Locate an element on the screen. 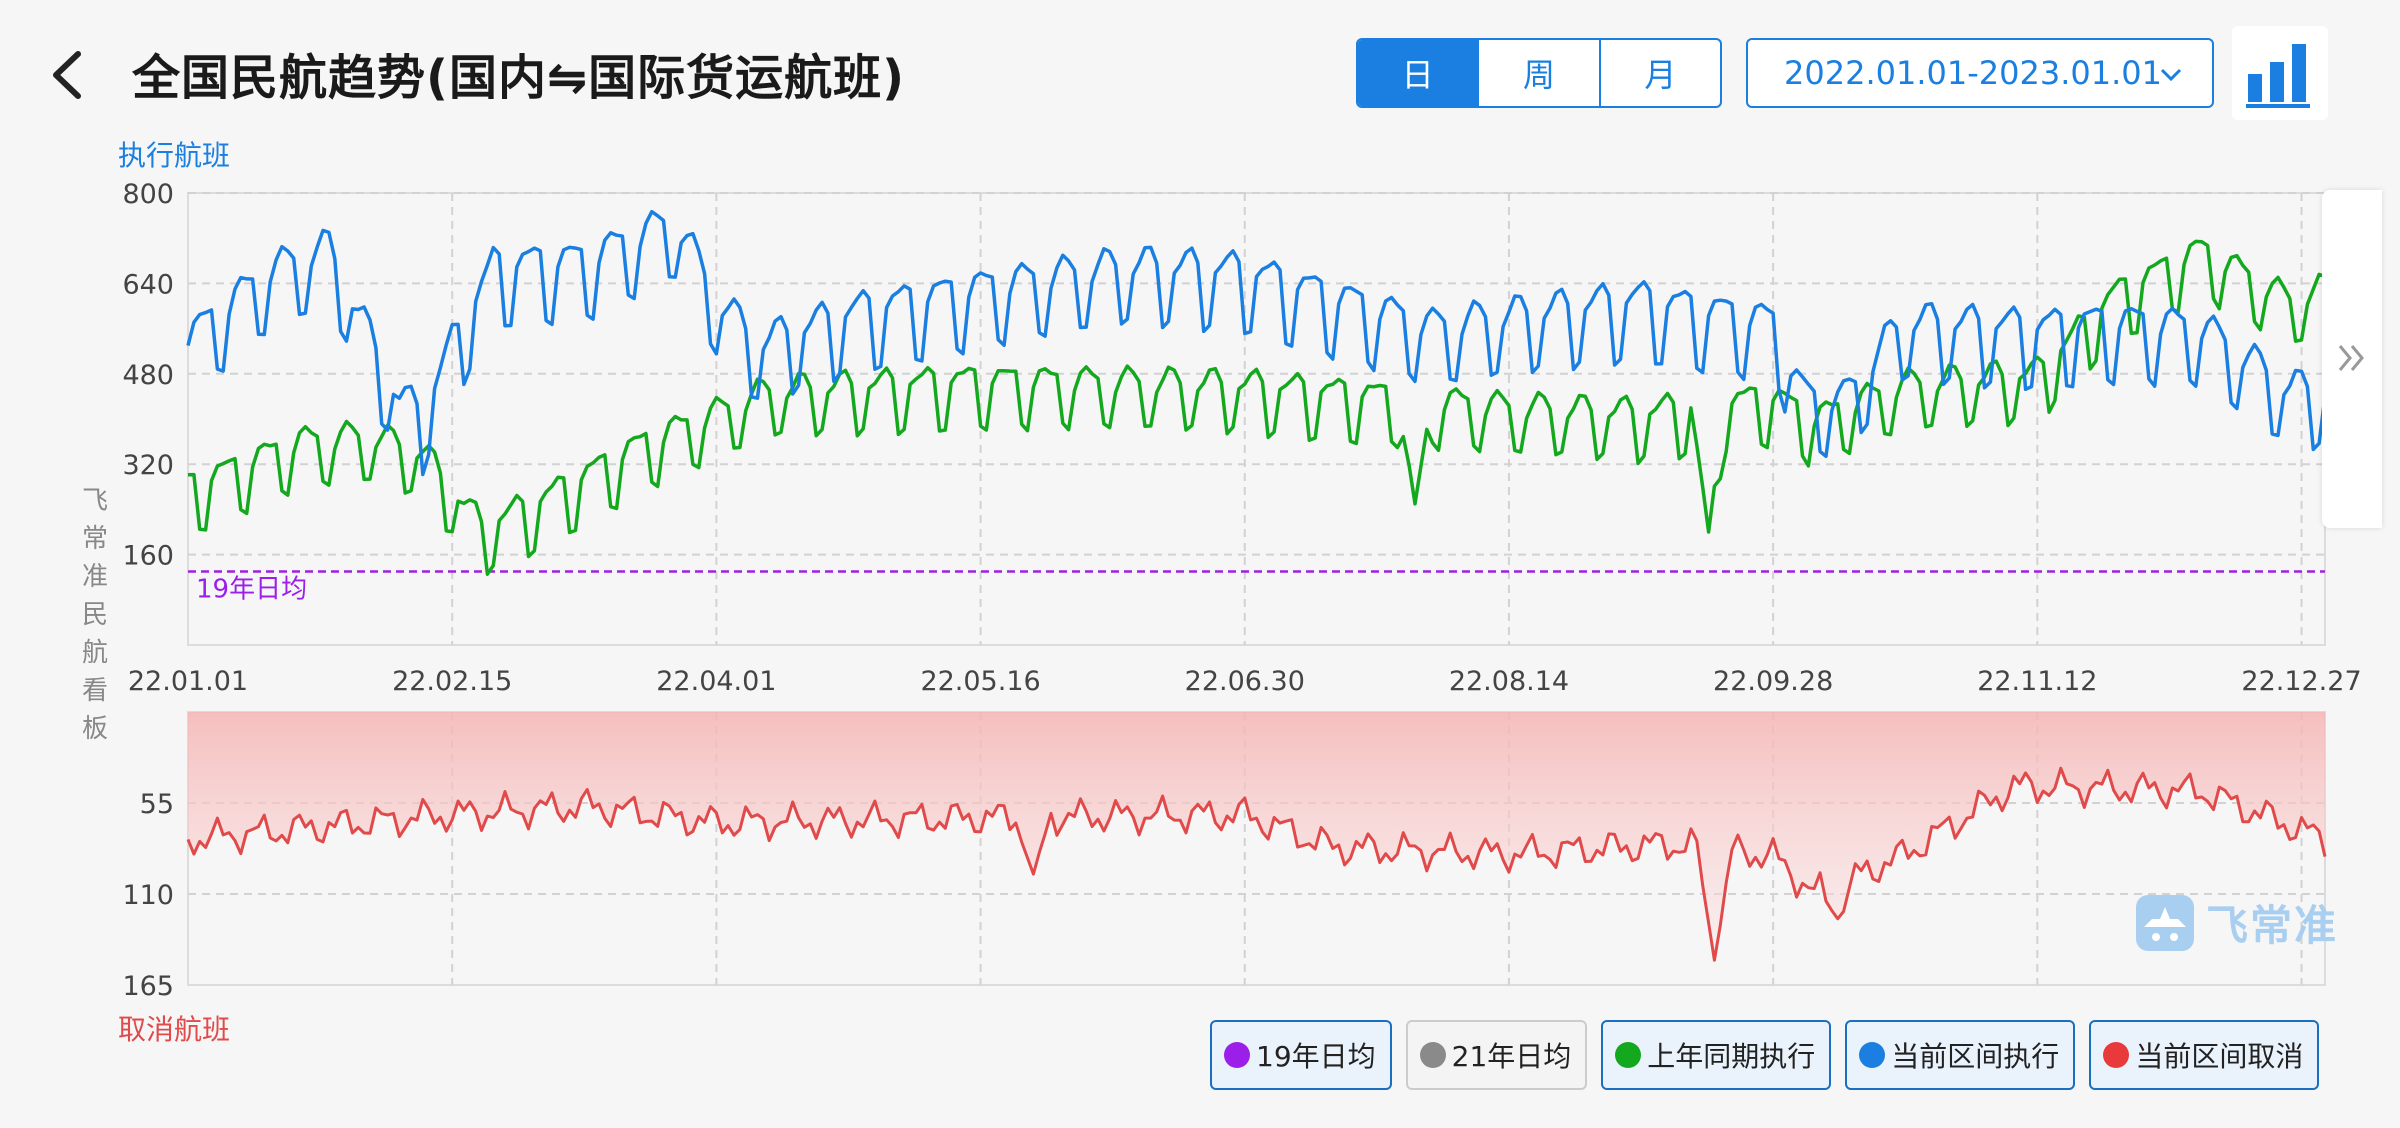 The image size is (2400, 1128). y-tick-label: 110 is located at coordinates (148, 895).